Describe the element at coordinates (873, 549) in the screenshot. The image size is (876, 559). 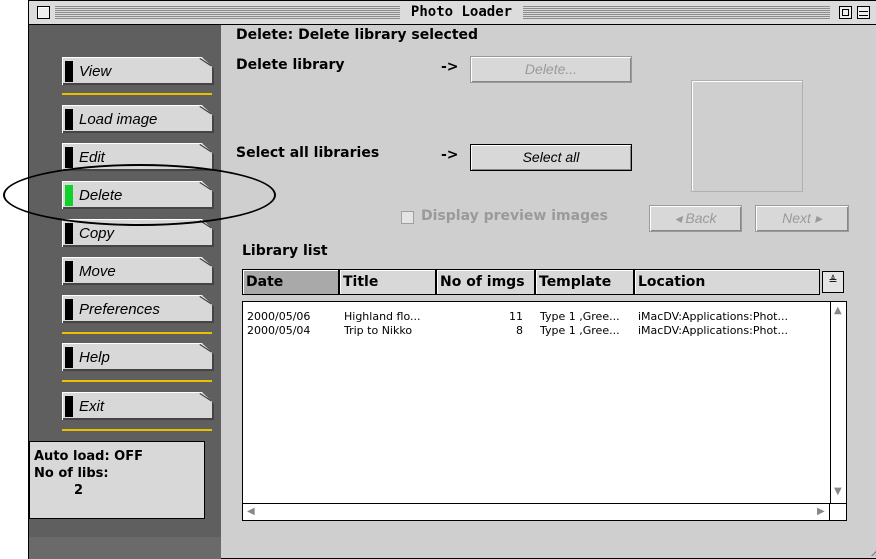
I see `resize-grip-icon` at that location.